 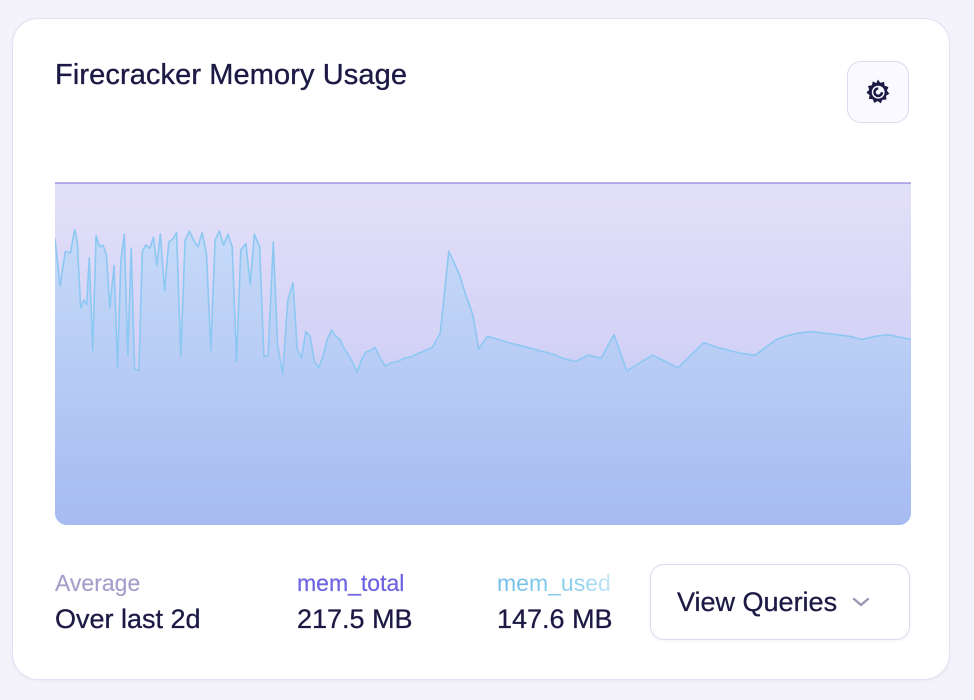 What do you see at coordinates (555, 602) in the screenshot?
I see `mem-used-stat: mem_used 147.6 MB` at bounding box center [555, 602].